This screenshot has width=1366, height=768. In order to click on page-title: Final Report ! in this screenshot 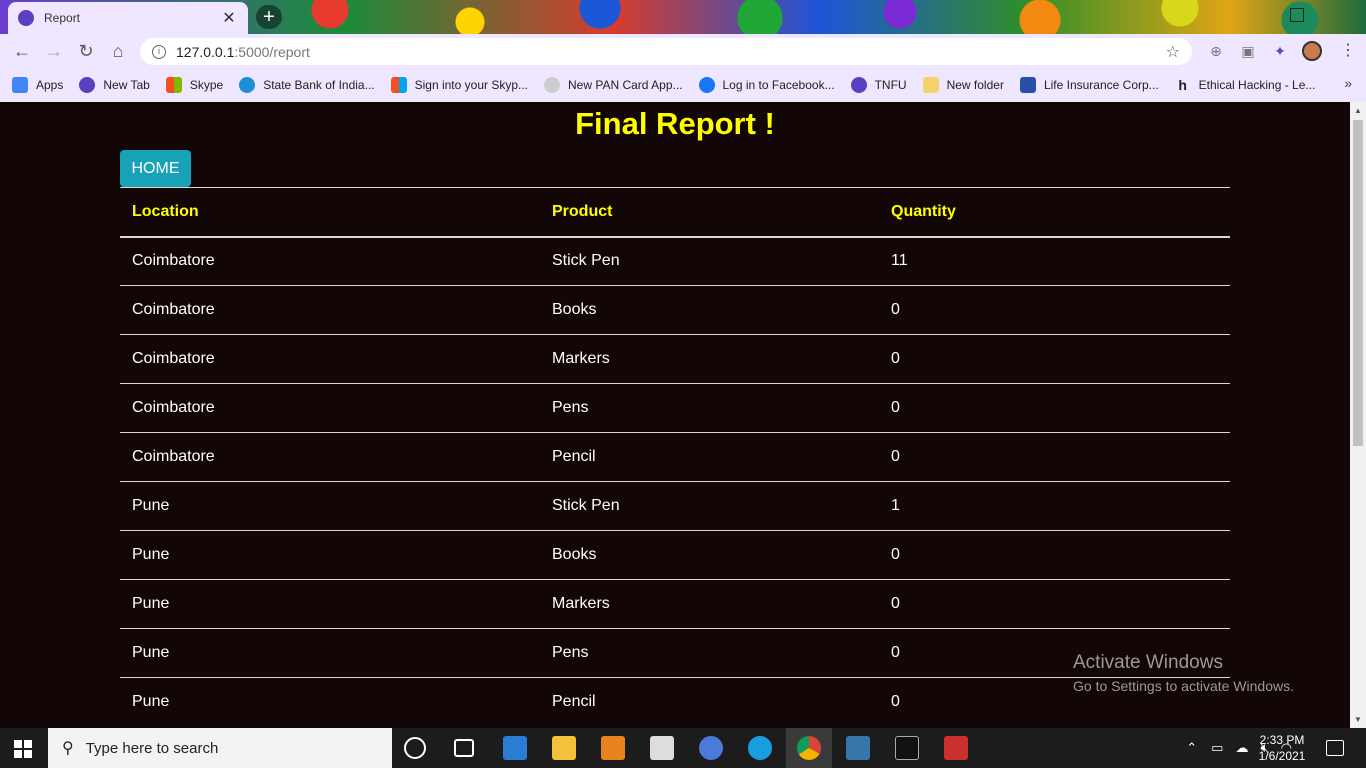, I will do `click(675, 123)`.